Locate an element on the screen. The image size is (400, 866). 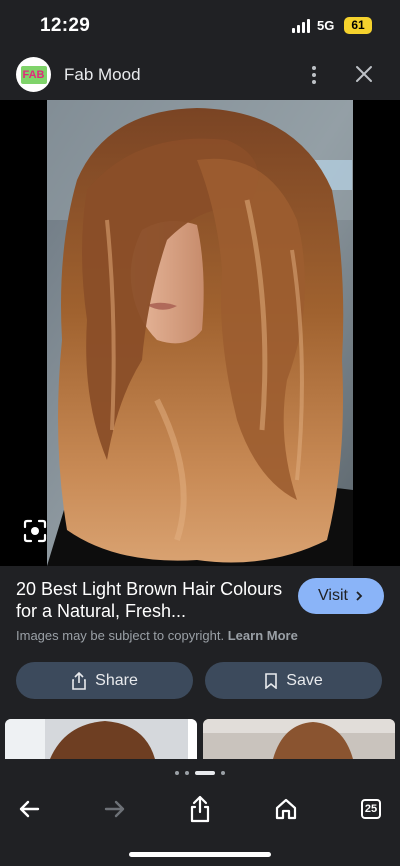
status-bar: 12:29 5G 61 is located at coordinates (200, 25).